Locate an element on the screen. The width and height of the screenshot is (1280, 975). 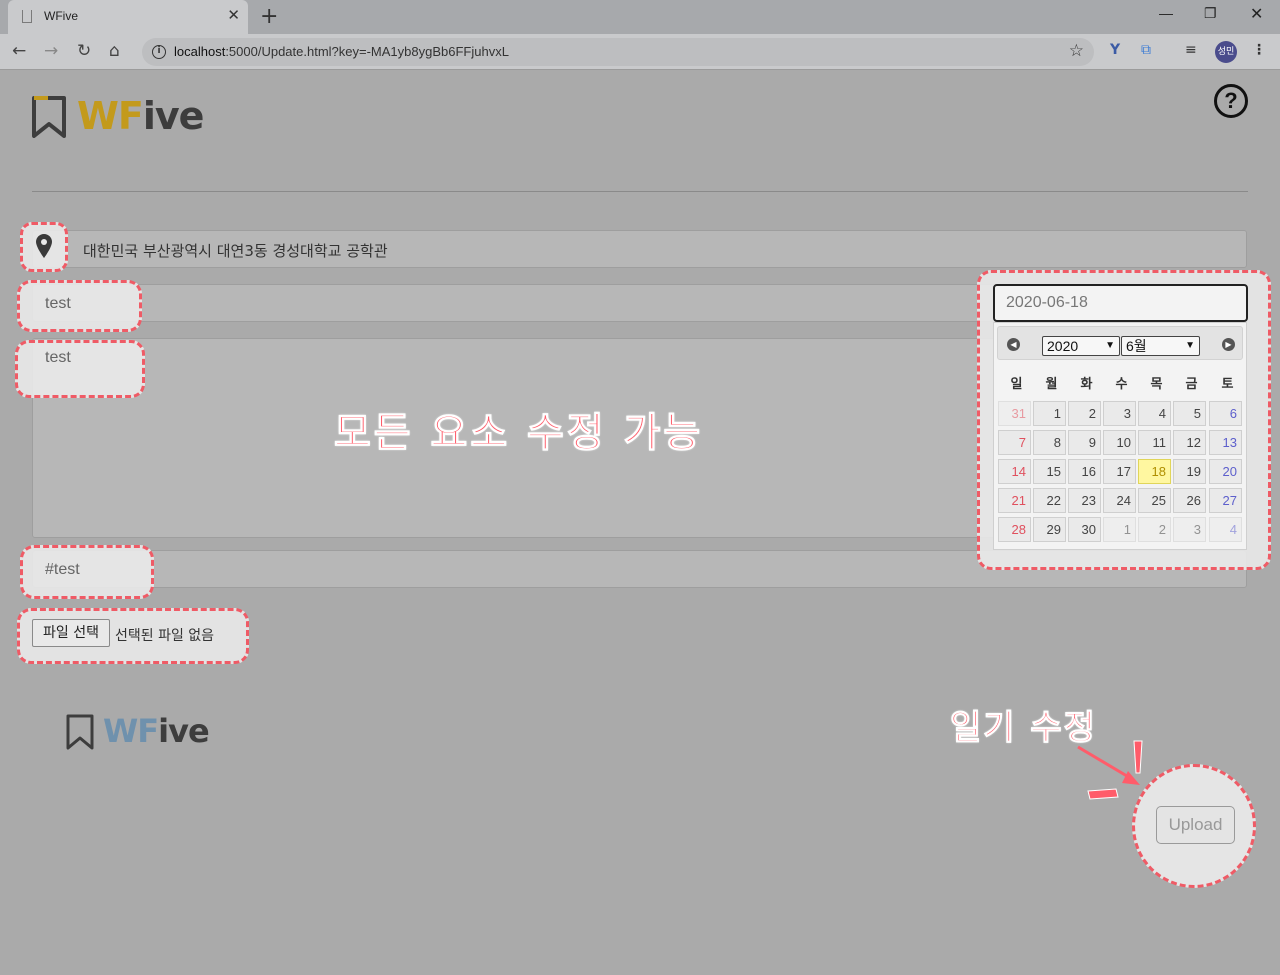
calendar-day: 24 is located at coordinates (1119, 500).